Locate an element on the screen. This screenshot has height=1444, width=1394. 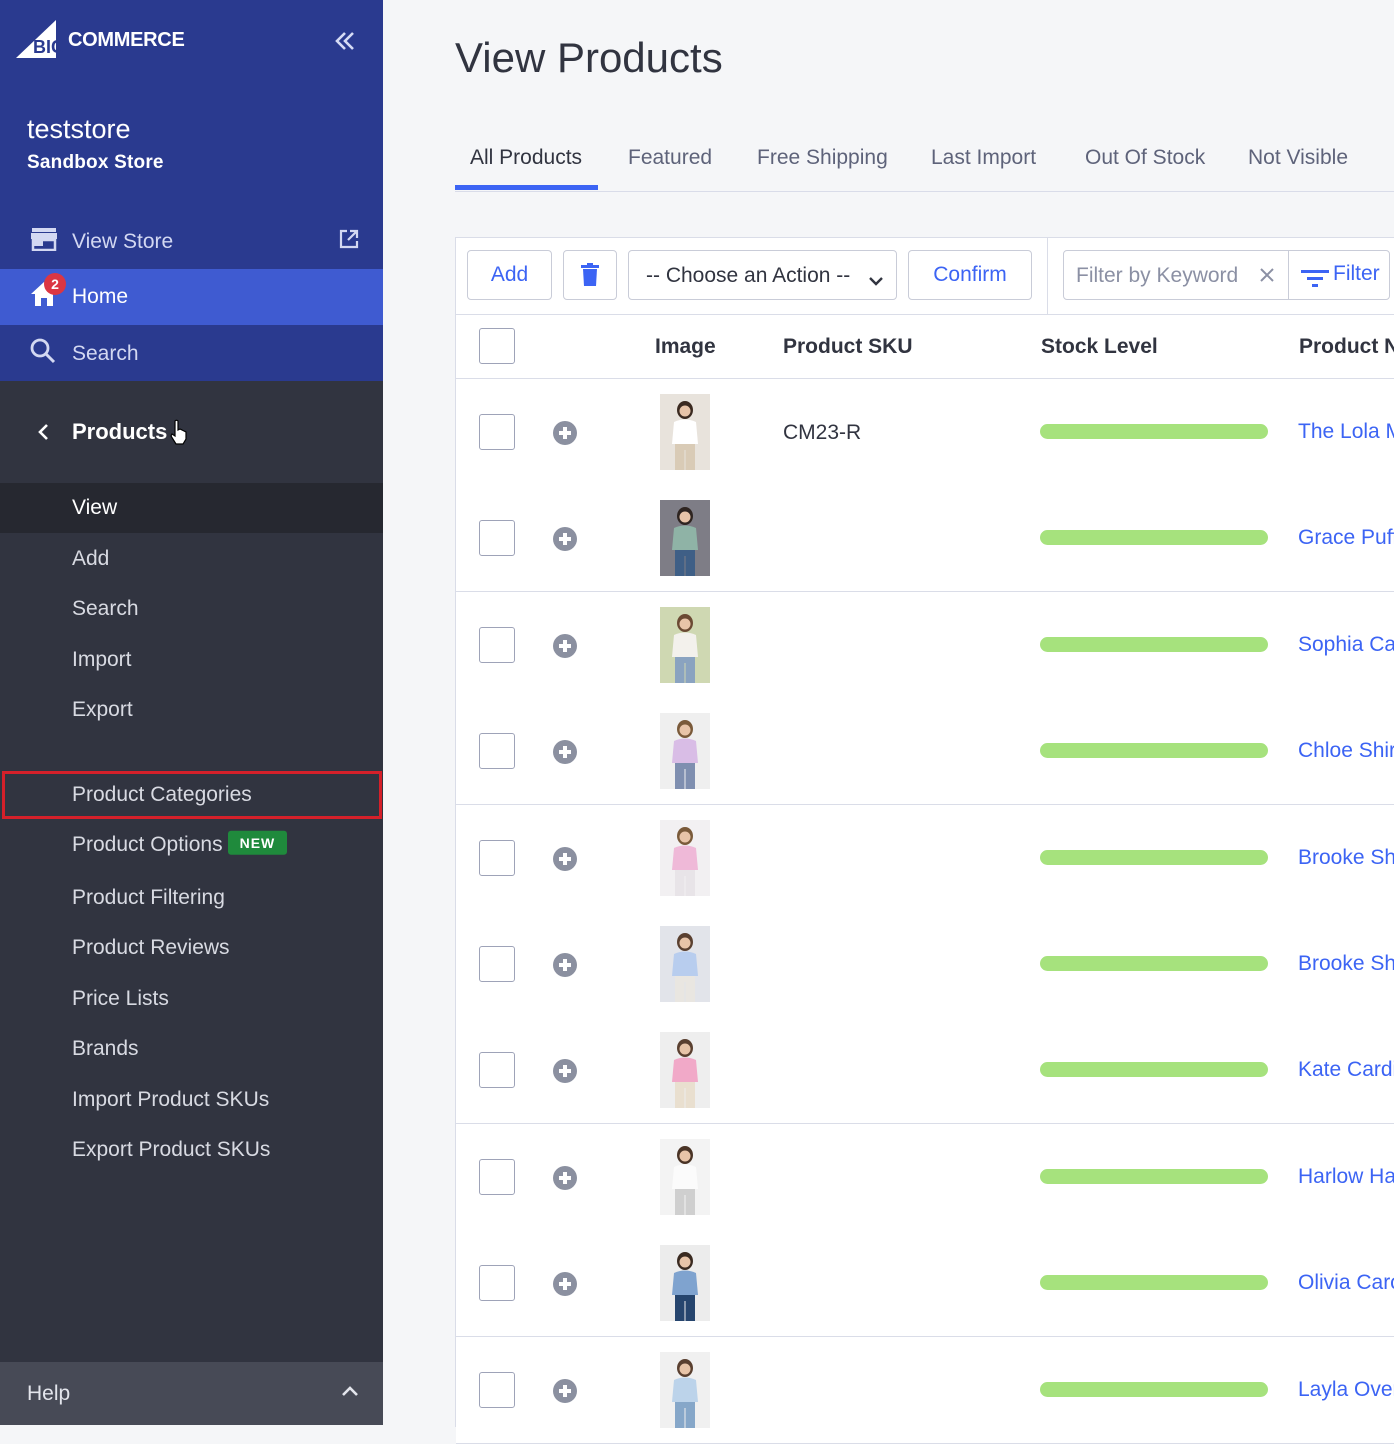
clear-icon is located at coordinates (1267, 277).